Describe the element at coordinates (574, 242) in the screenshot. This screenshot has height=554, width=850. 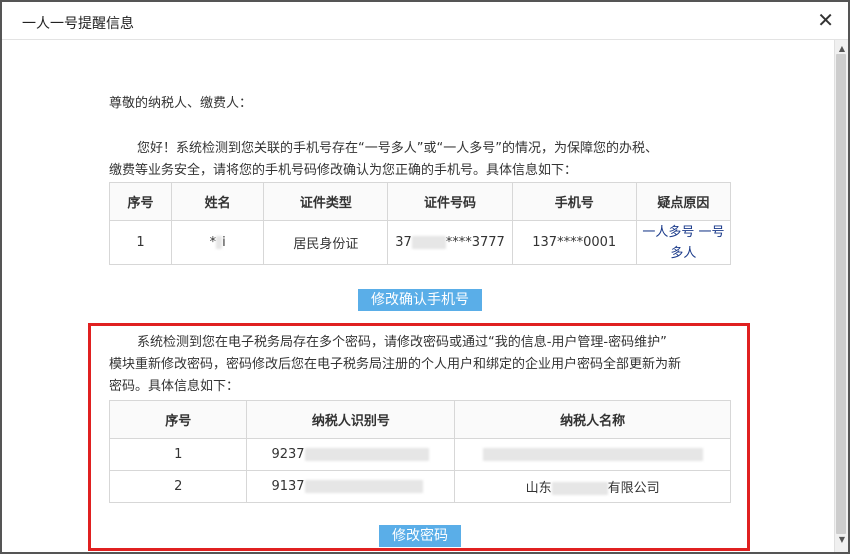
I see `cell-phone: 137****0001` at that location.